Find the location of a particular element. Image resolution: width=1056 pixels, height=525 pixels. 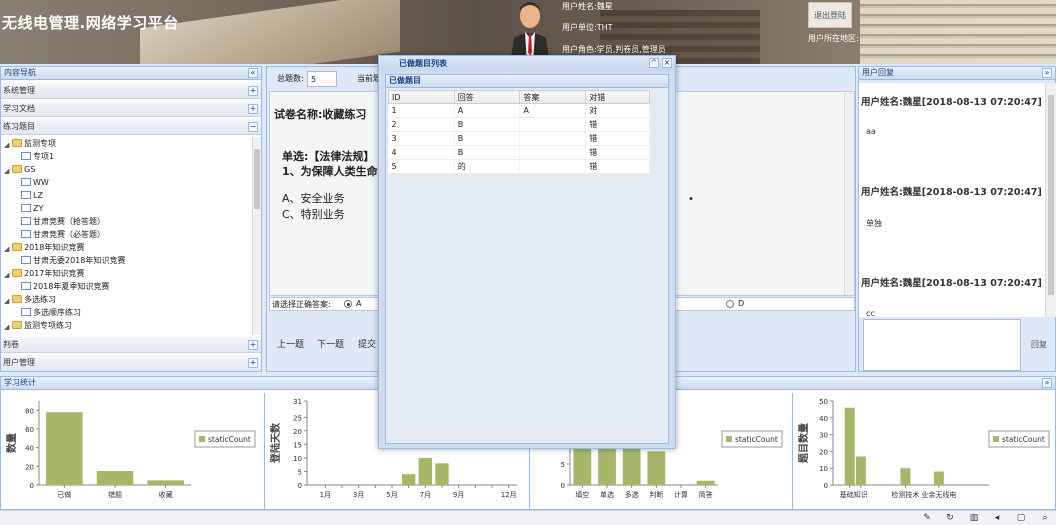

tree-label: 2018年夏季知识竞赛 is located at coordinates (71, 286).